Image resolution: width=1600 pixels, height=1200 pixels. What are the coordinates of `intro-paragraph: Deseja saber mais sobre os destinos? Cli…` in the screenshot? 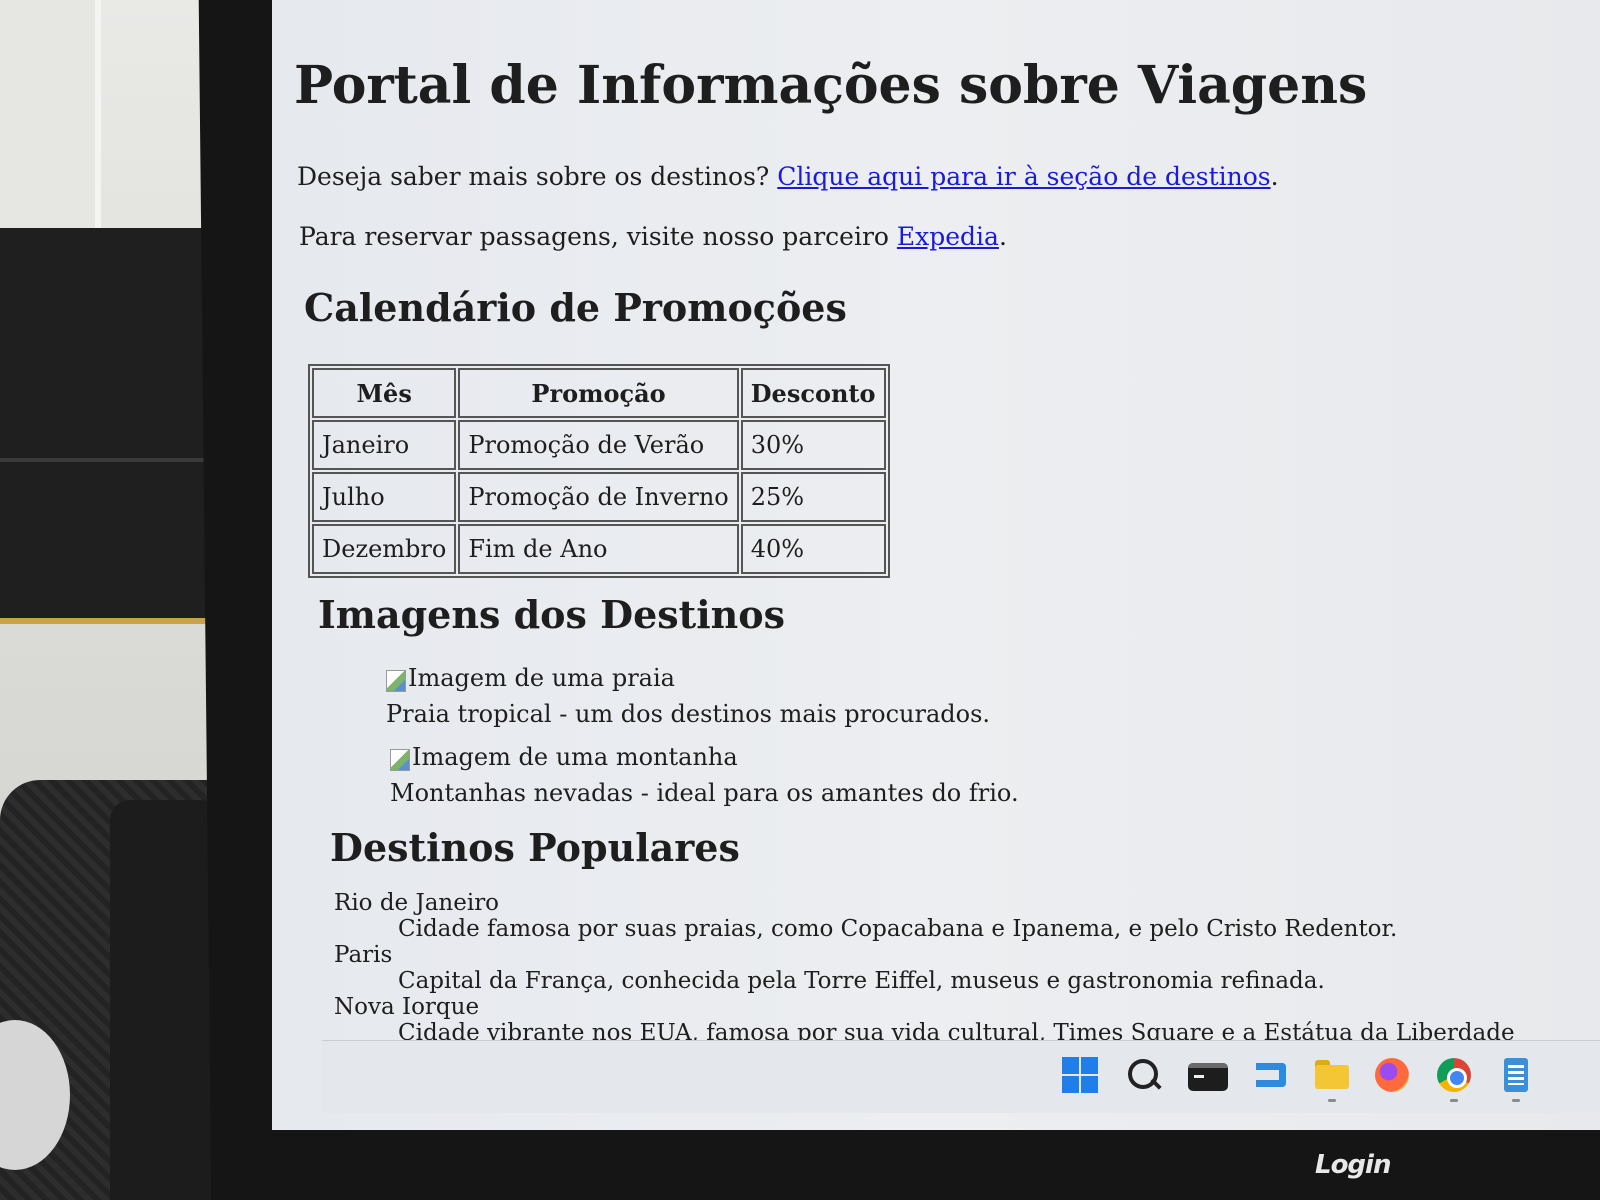 It's located at (788, 176).